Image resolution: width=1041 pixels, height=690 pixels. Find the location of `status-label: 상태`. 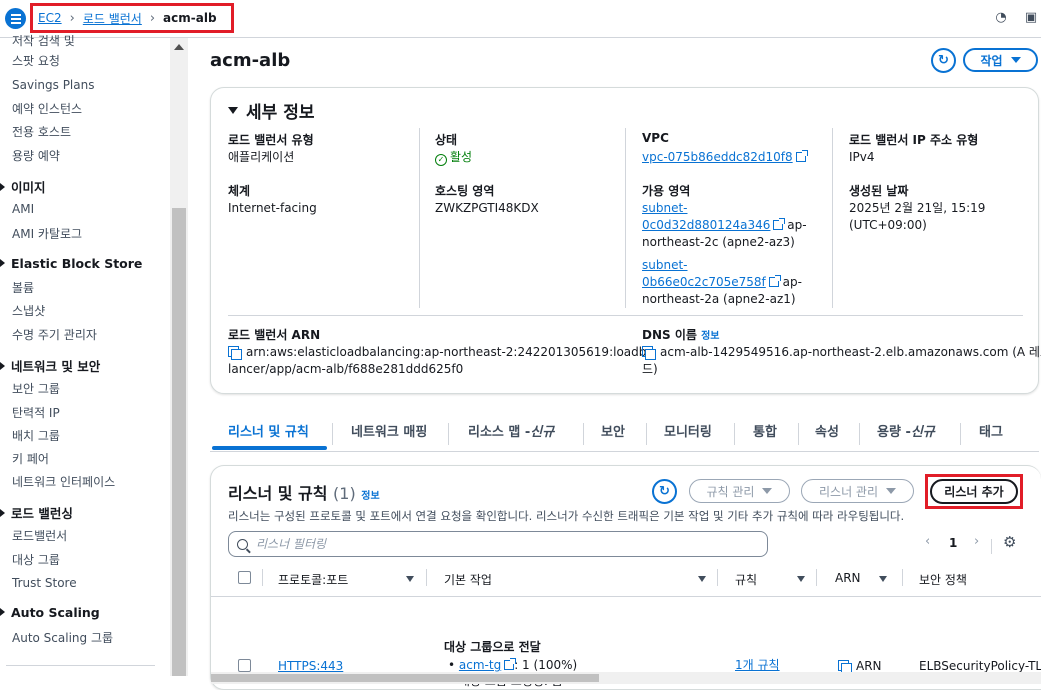

status-label: 상태 is located at coordinates (446, 140).